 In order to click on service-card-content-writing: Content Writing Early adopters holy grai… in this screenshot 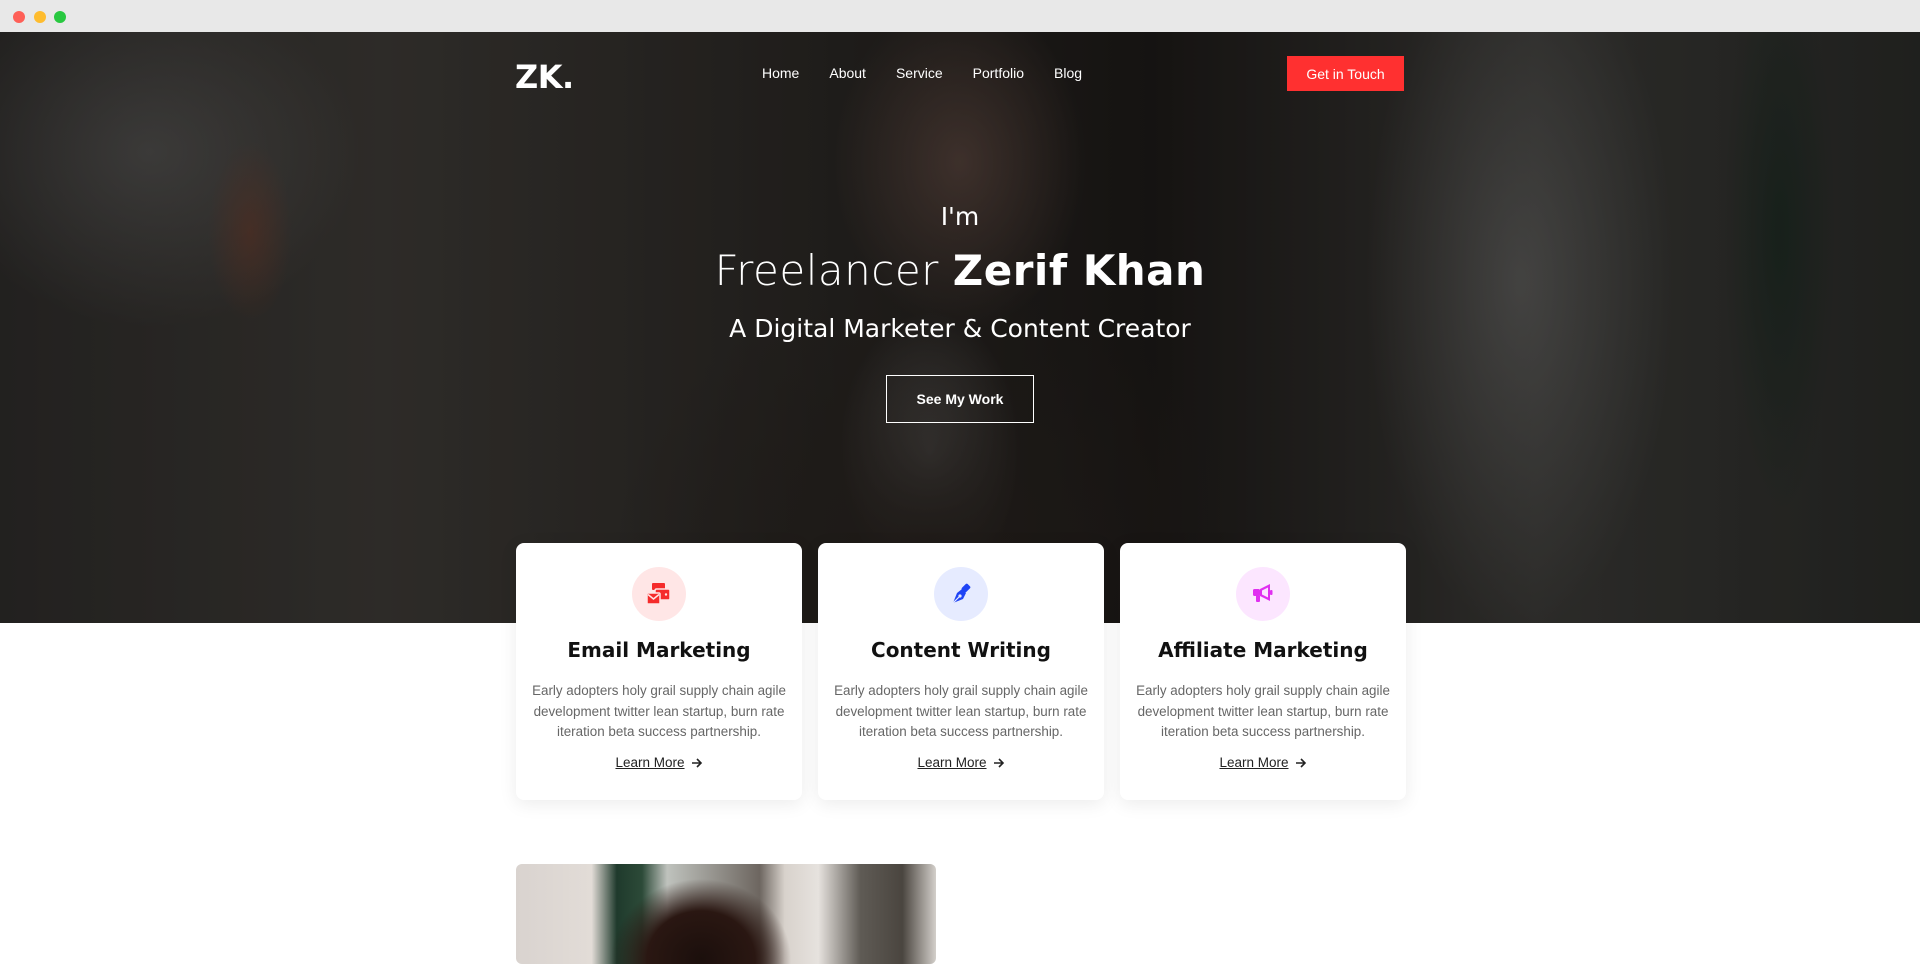, I will do `click(961, 671)`.